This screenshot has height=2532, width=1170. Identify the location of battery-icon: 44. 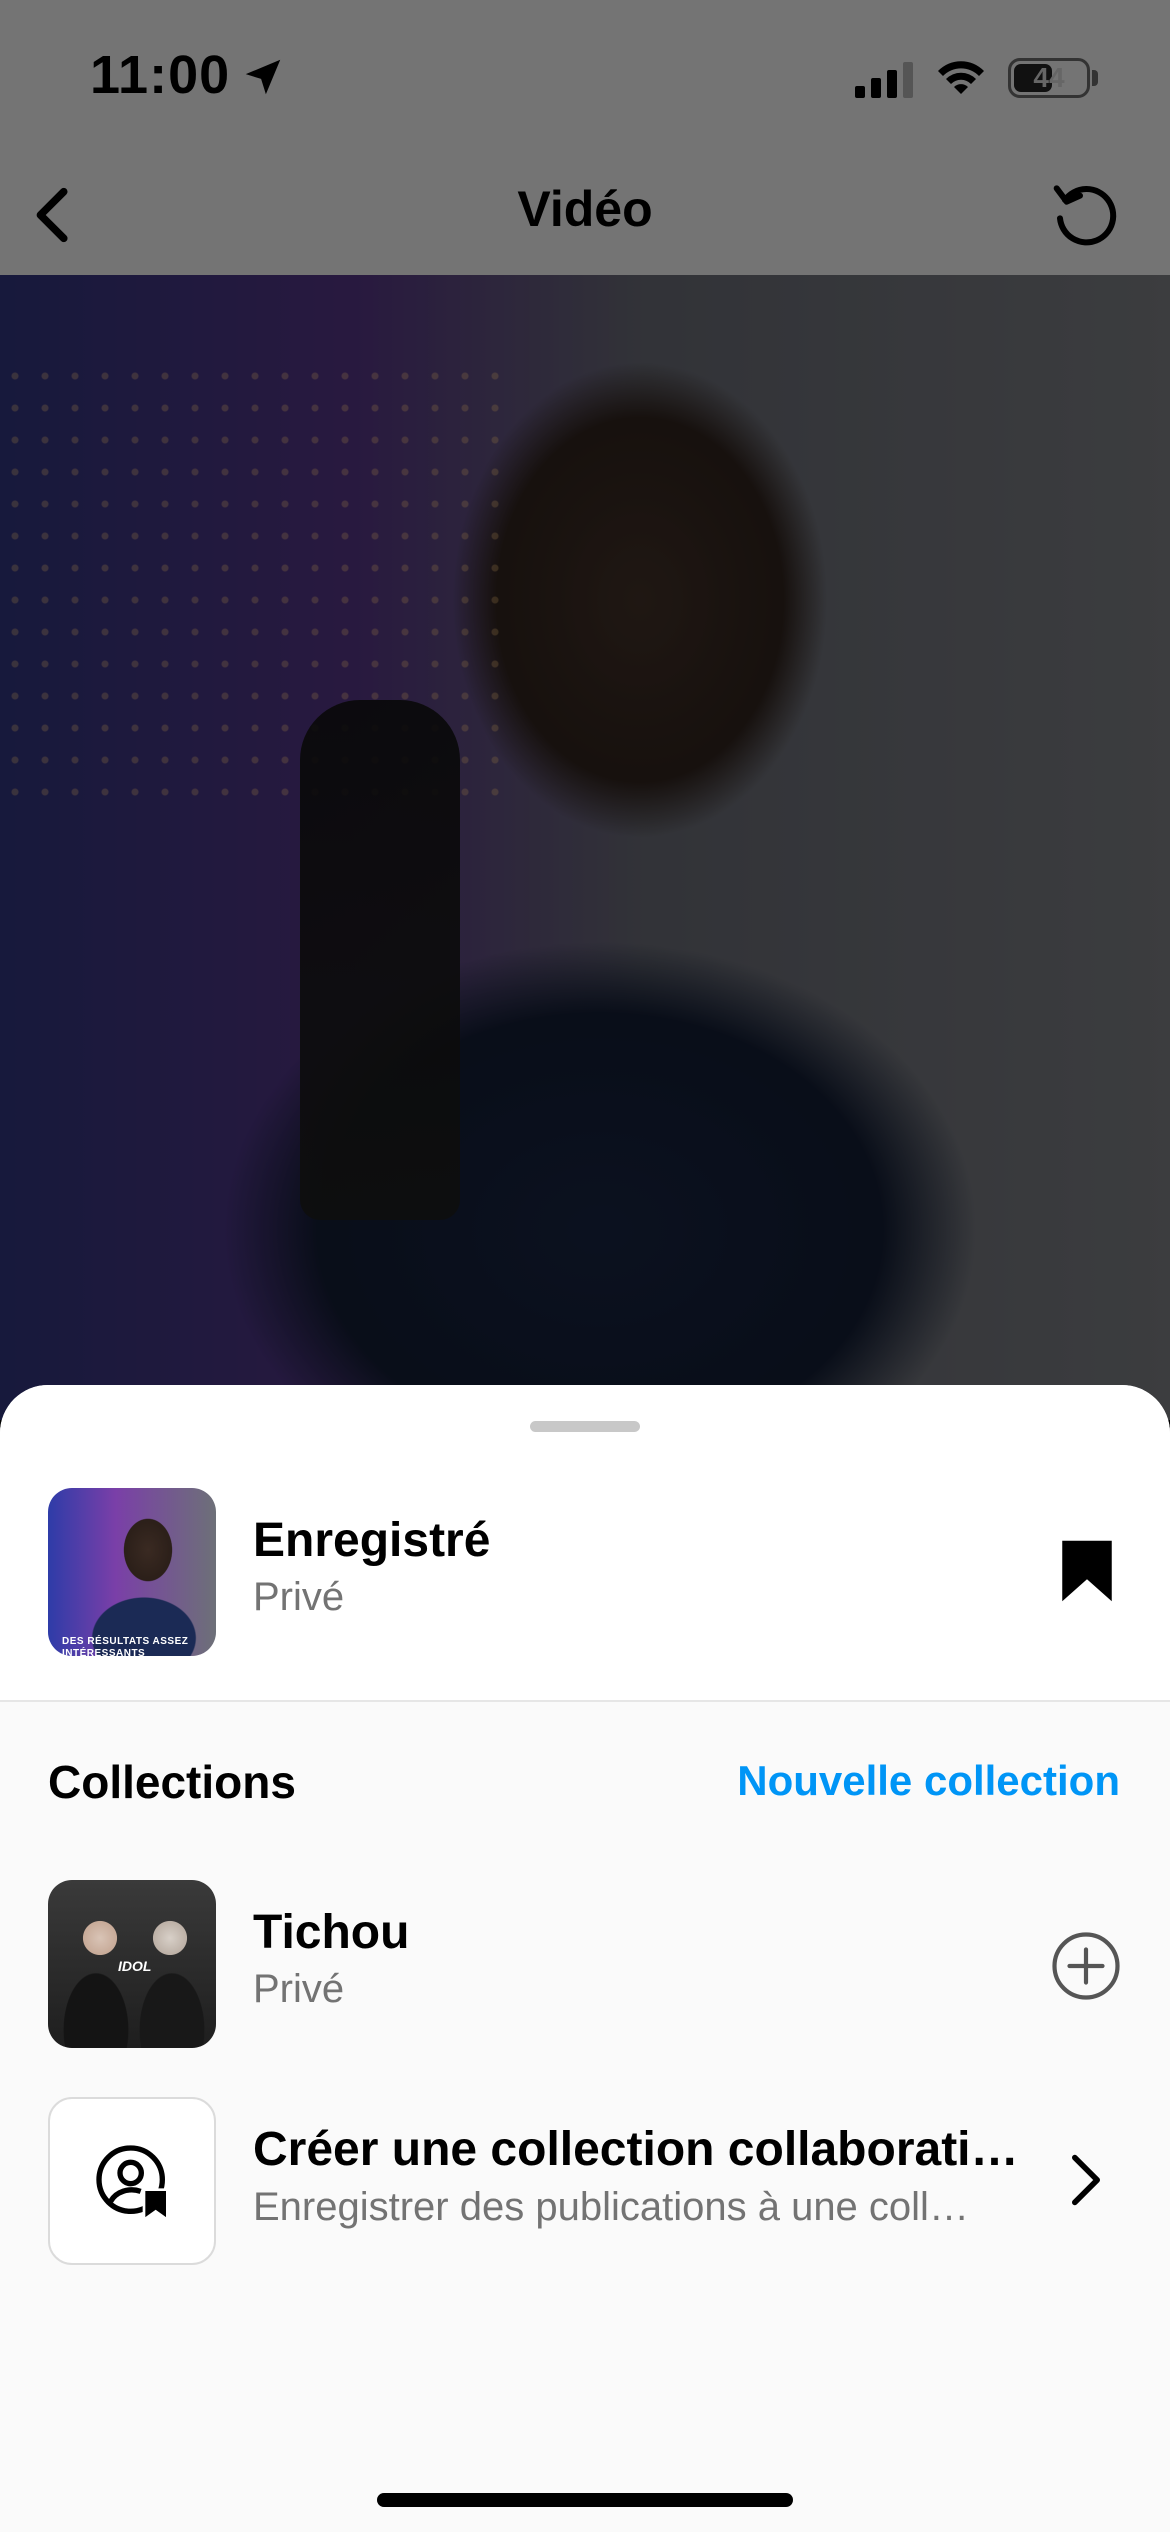
(1049, 78).